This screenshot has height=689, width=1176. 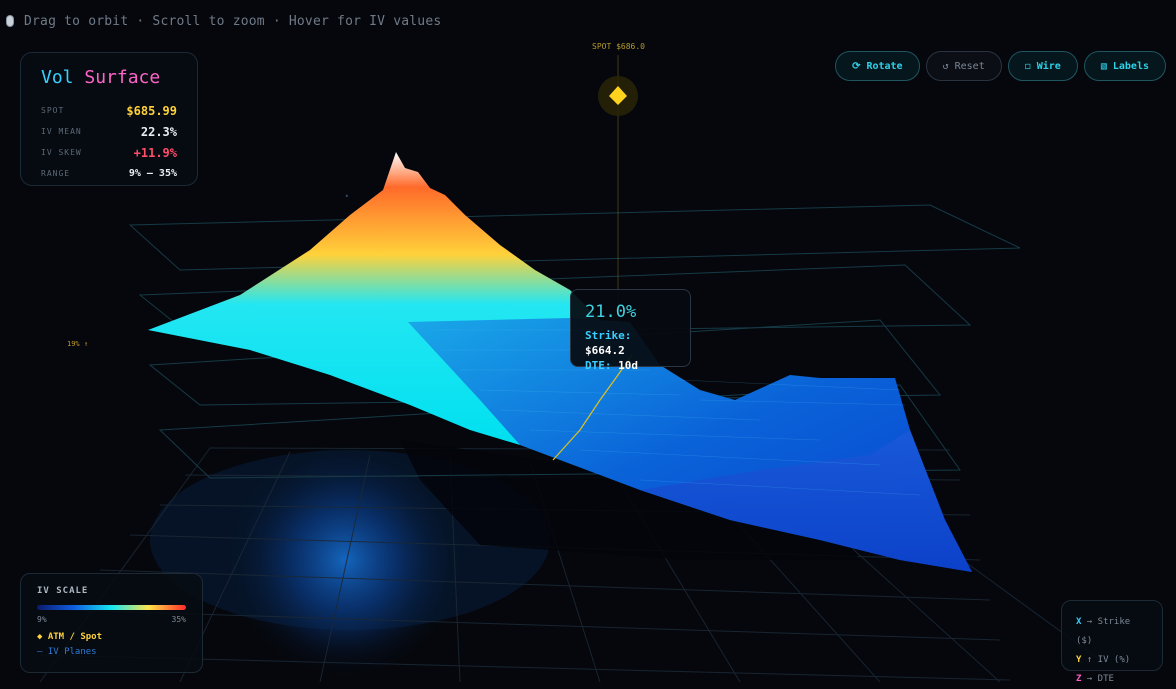 What do you see at coordinates (1103, 66) in the screenshot?
I see `labels-icon: ▧` at bounding box center [1103, 66].